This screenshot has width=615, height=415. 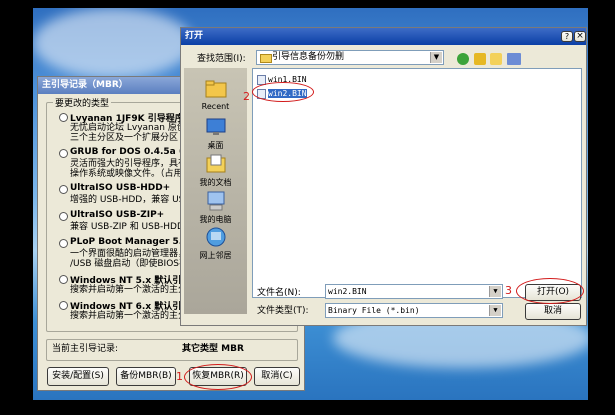 What do you see at coordinates (567, 36) in the screenshot?
I see `help-button: ?` at bounding box center [567, 36].